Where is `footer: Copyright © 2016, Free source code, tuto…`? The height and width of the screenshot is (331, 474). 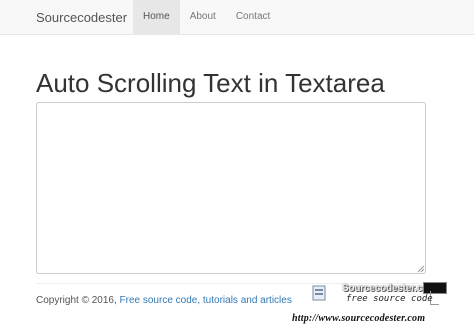
footer: Copyright © 2016, Free source code, tuto… is located at coordinates (164, 300).